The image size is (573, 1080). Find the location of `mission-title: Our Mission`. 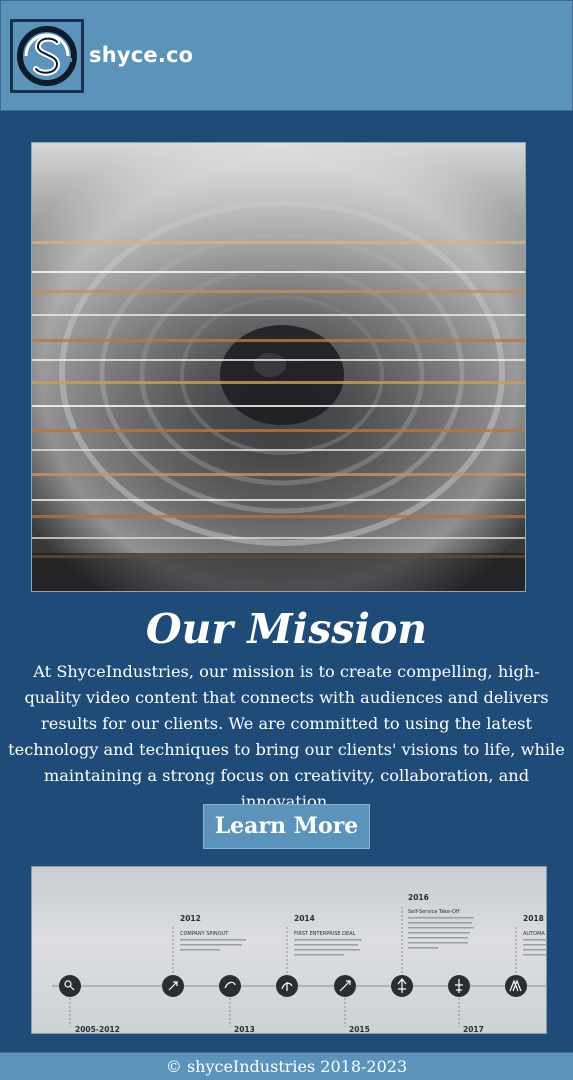

mission-title: Our Mission is located at coordinates (286, 629).